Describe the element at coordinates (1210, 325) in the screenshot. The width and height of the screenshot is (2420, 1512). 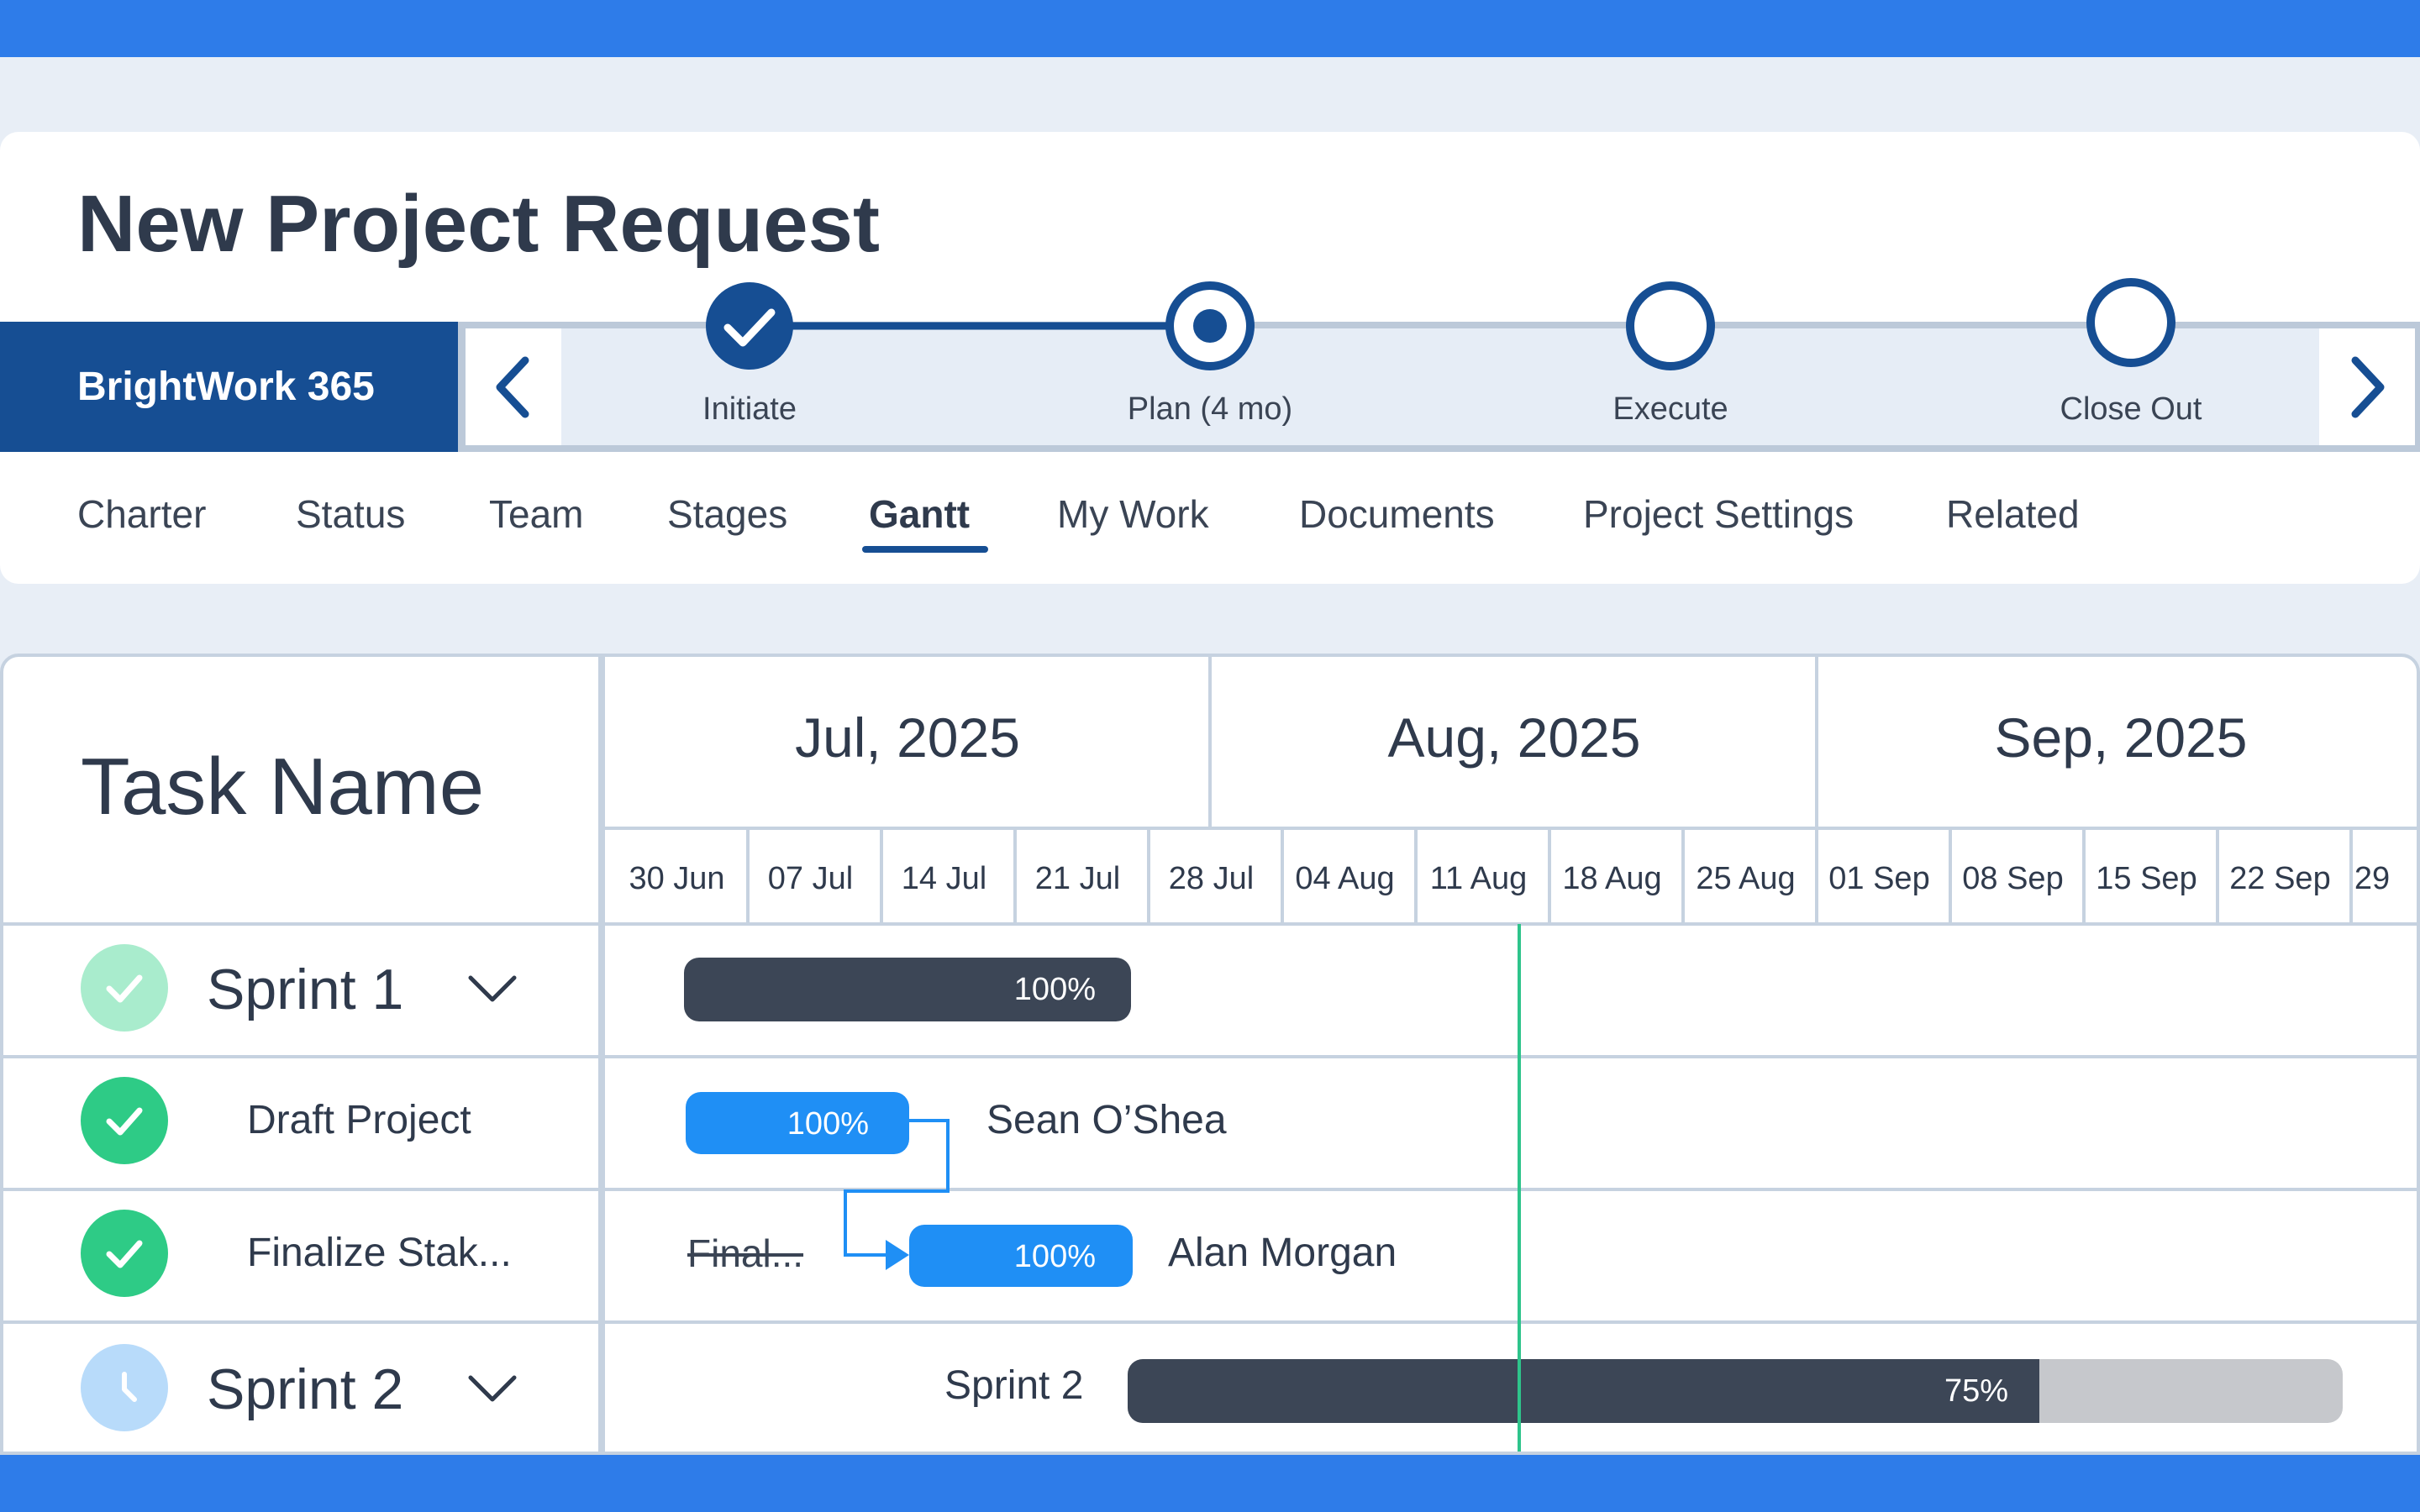
I see `stage-plan-marker` at that location.